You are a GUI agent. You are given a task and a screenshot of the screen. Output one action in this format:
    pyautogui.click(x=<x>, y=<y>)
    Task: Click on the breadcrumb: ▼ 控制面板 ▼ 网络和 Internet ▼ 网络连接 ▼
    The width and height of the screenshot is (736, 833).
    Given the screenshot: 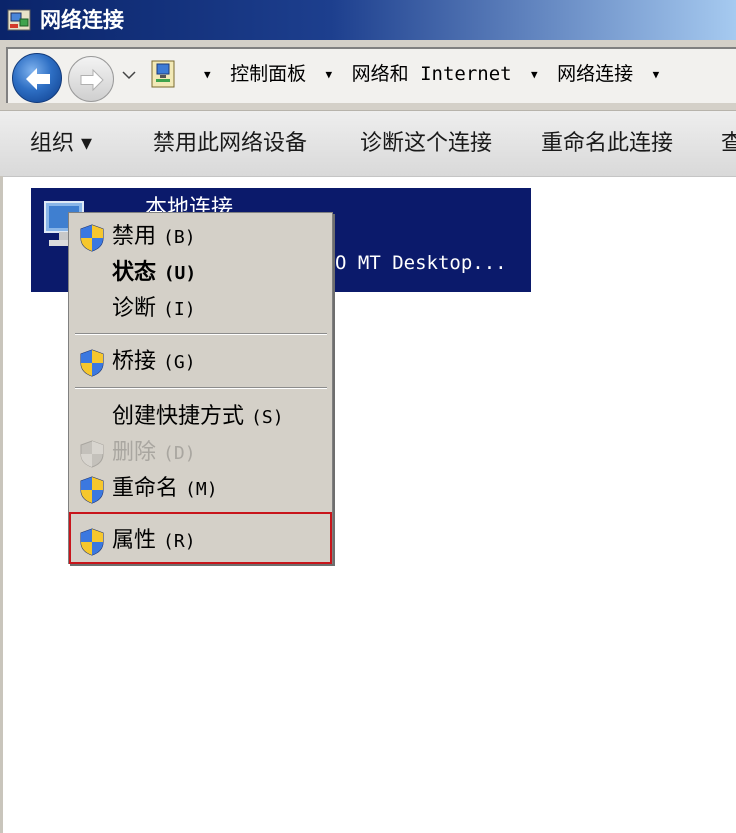 What is the action you would take?
    pyautogui.click(x=431, y=74)
    